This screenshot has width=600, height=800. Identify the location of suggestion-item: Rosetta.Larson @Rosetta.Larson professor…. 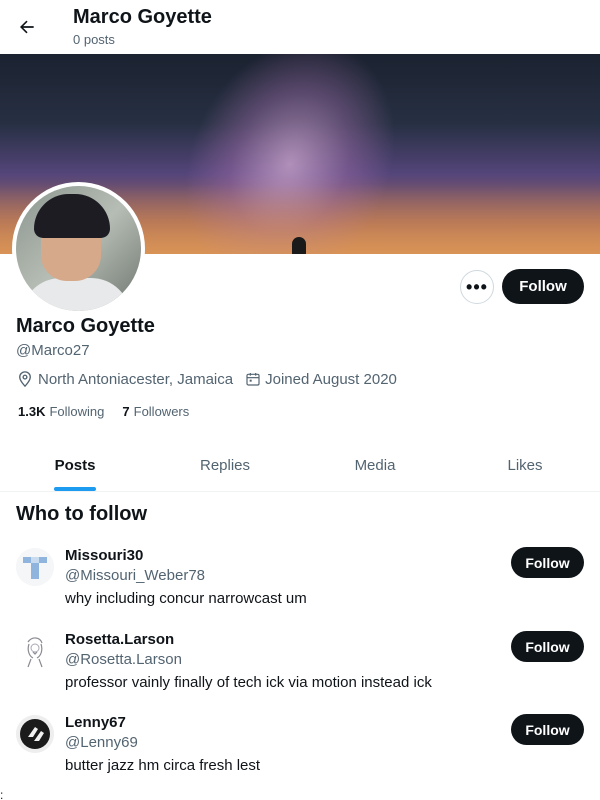
(300, 664).